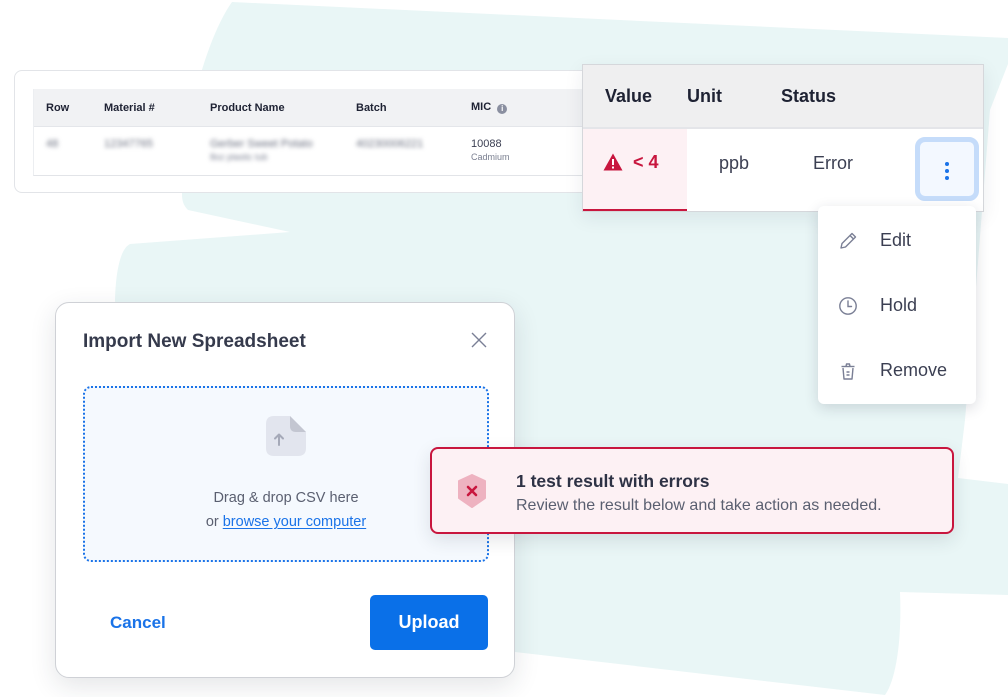 This screenshot has height=697, width=1008. I want to click on close-icon, so click(479, 340).